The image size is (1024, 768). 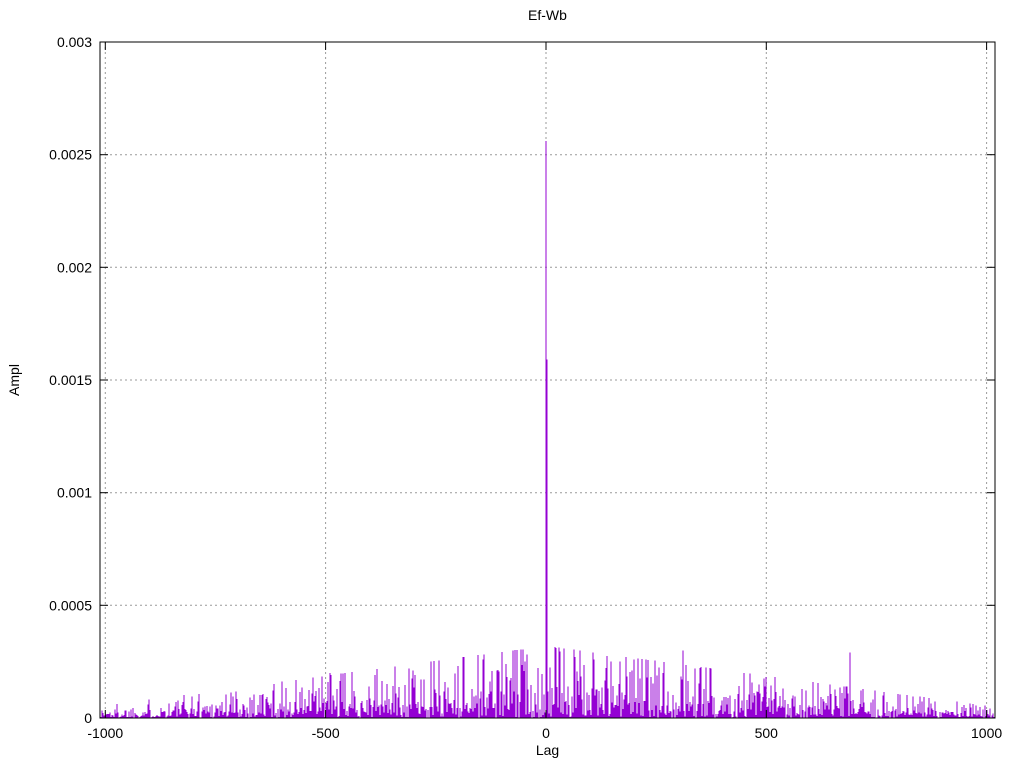 I want to click on chart-title: Ef-Wb, so click(x=547, y=15).